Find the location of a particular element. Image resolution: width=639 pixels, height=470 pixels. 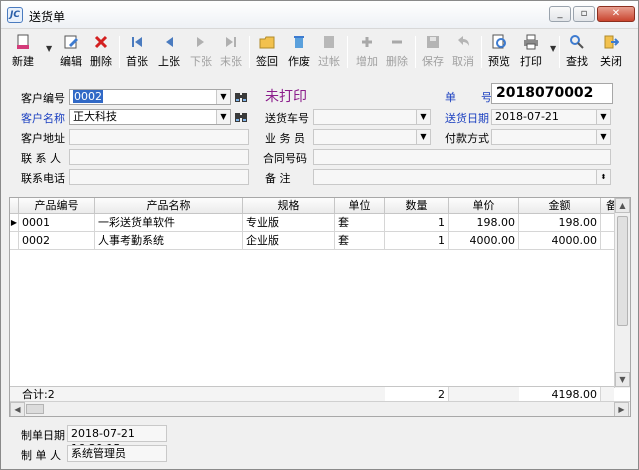

col-header-amount: 金额 is located at coordinates (560, 206).